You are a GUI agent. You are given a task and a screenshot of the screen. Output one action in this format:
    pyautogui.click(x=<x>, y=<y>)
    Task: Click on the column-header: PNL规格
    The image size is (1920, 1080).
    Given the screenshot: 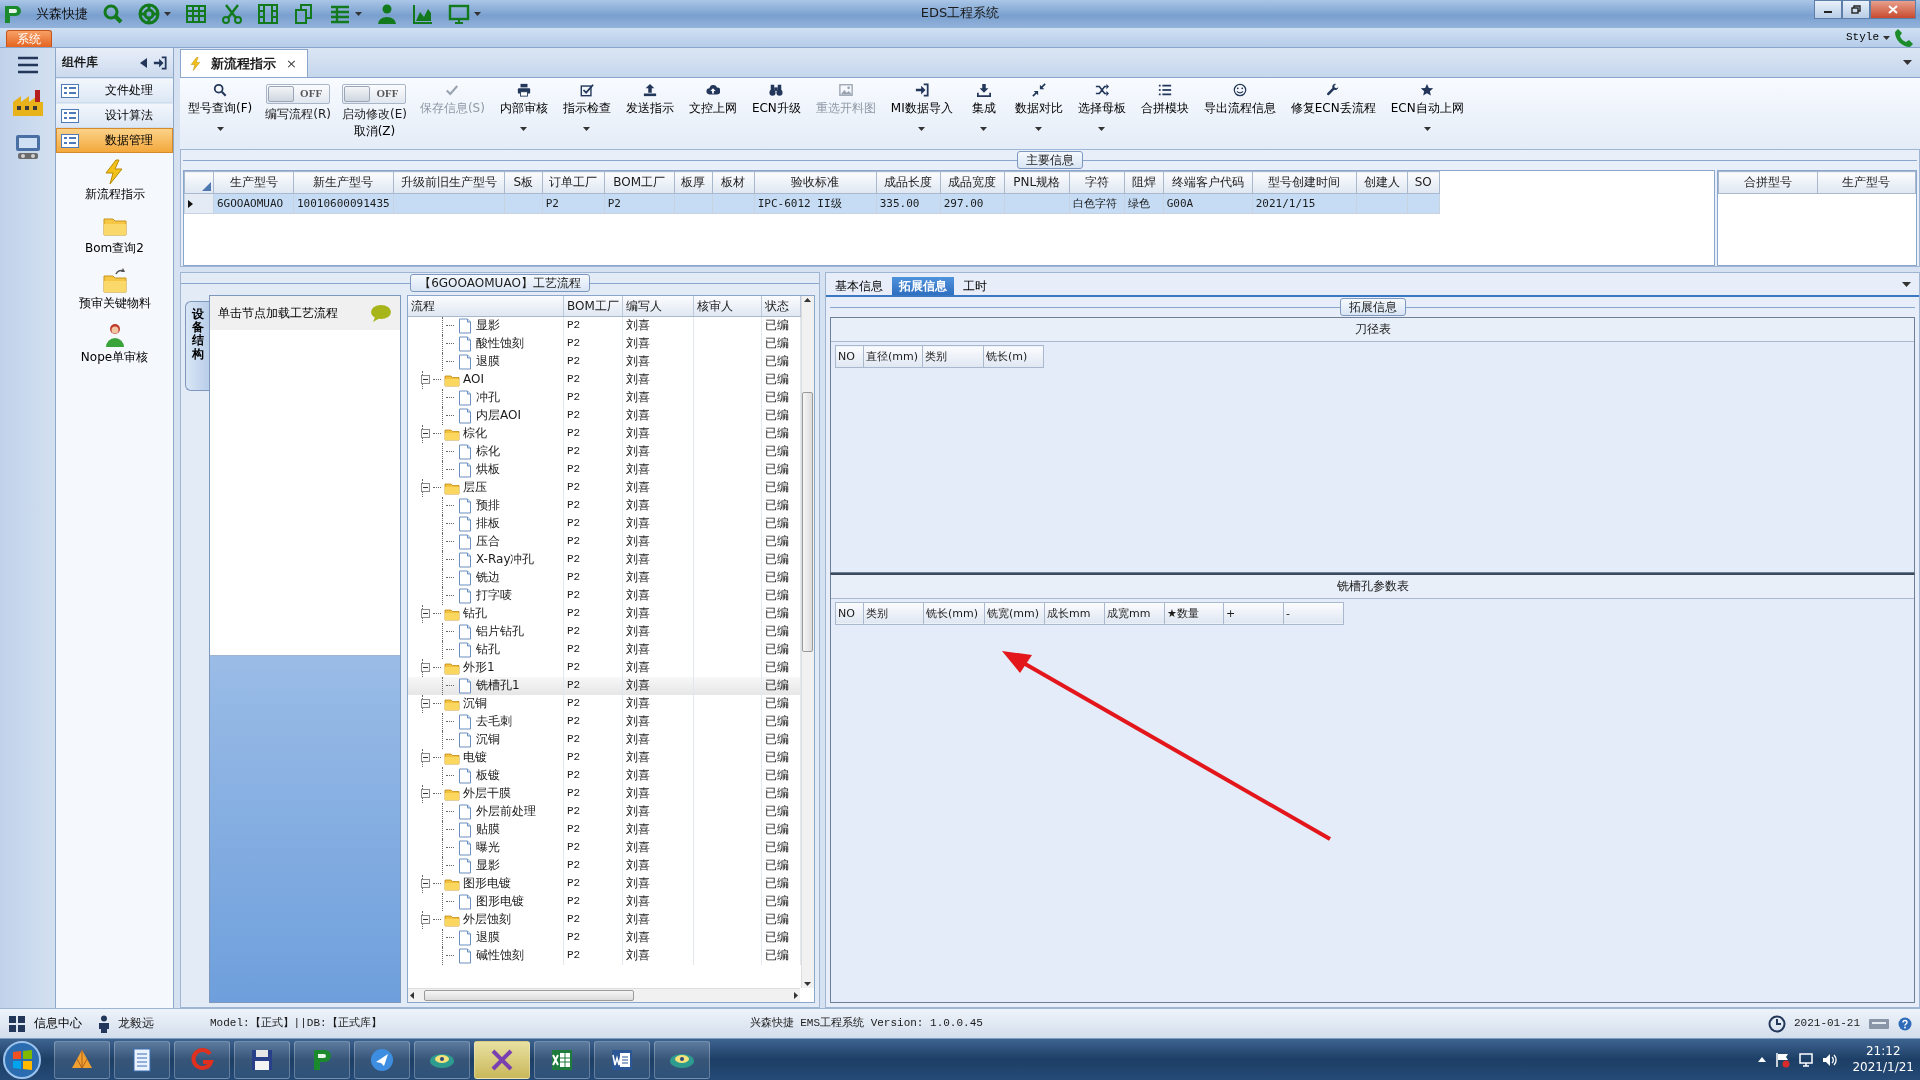 What is the action you would take?
    pyautogui.click(x=1037, y=182)
    